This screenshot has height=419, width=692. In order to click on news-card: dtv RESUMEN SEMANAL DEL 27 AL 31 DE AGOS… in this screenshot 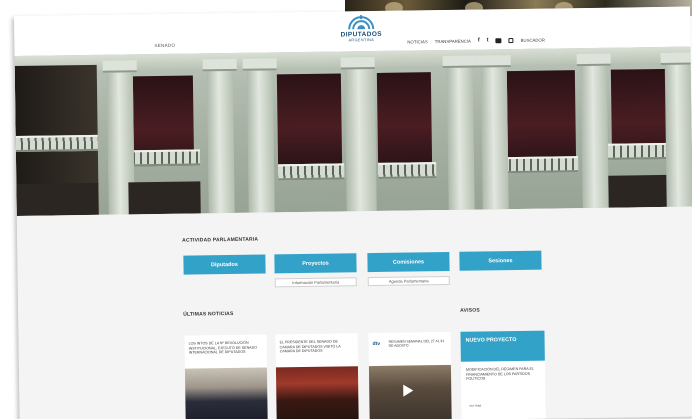, I will do `click(410, 375)`.